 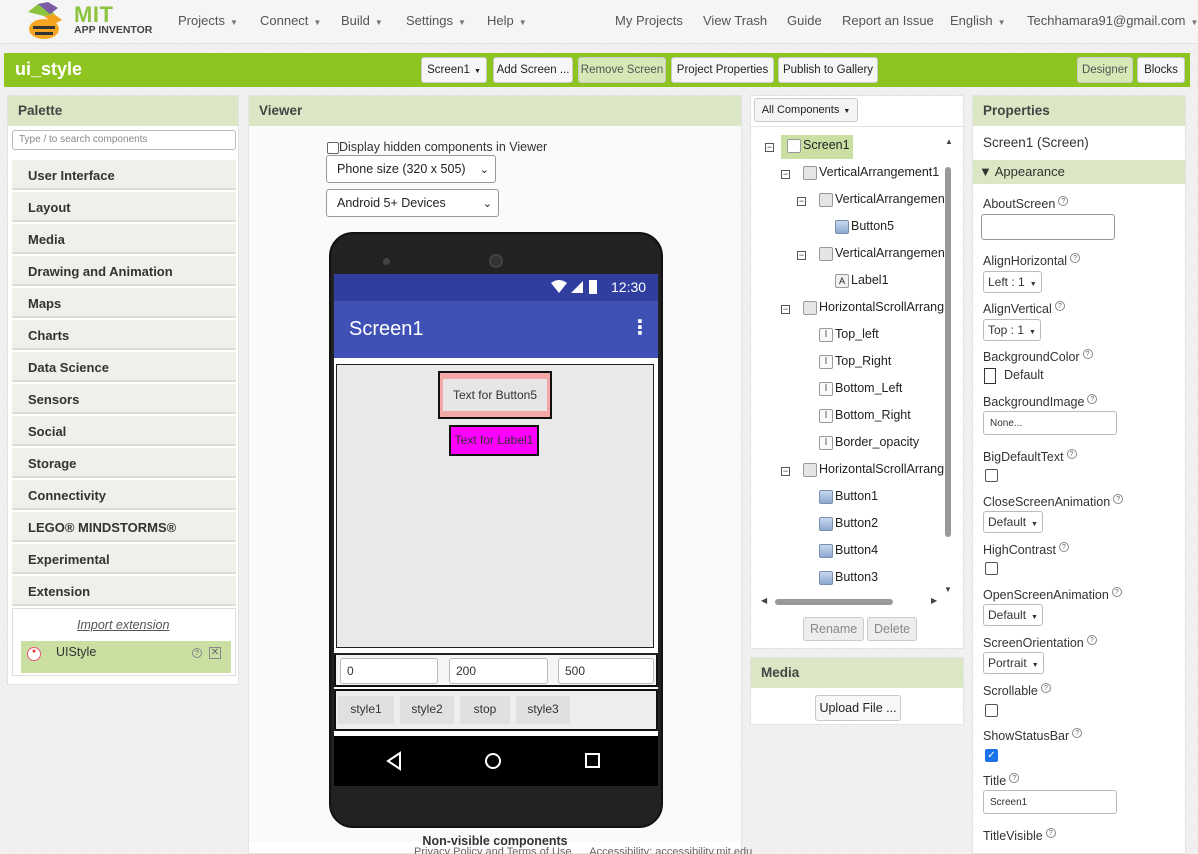 I want to click on palette-category: LEGO® MINDSTORMS®, so click(x=124, y=527).